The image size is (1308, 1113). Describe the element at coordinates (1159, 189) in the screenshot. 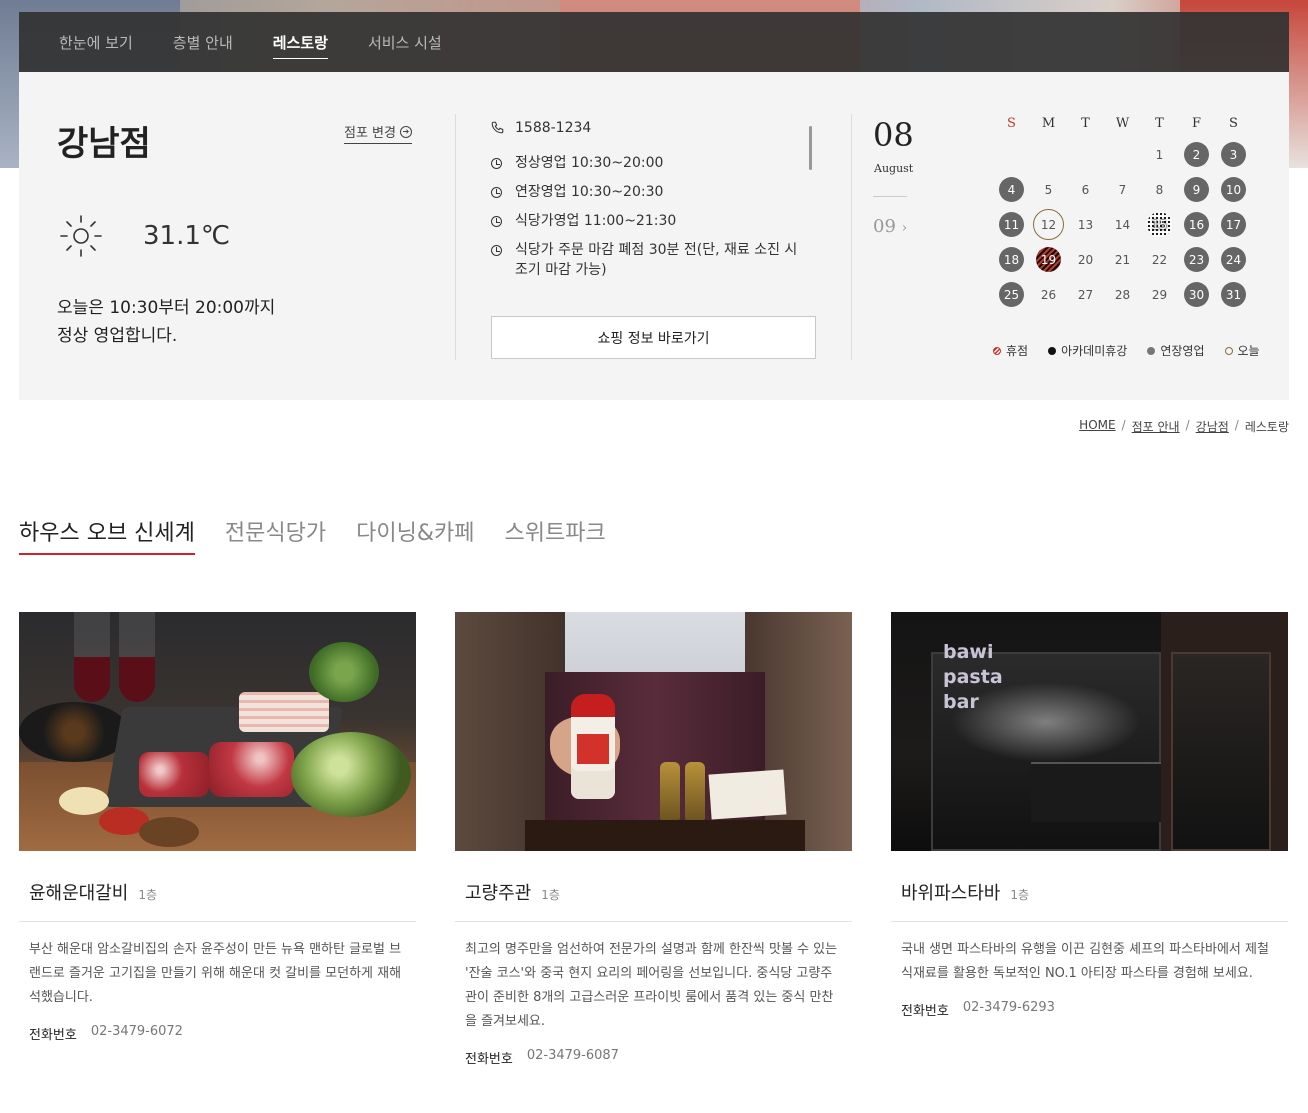

I see `calendar-day: 8` at that location.